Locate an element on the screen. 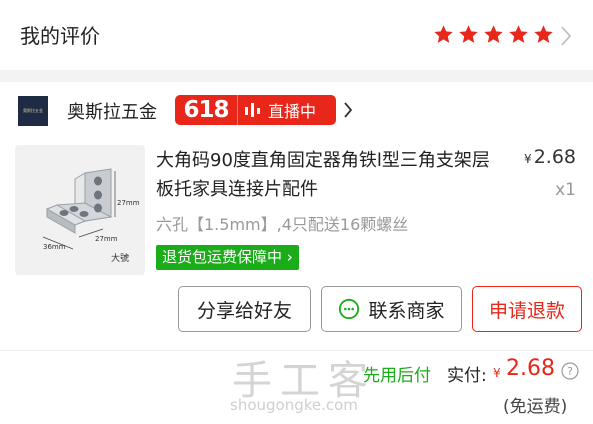 This screenshot has width=593, height=424. live-badge: 直播中 is located at coordinates (286, 110).